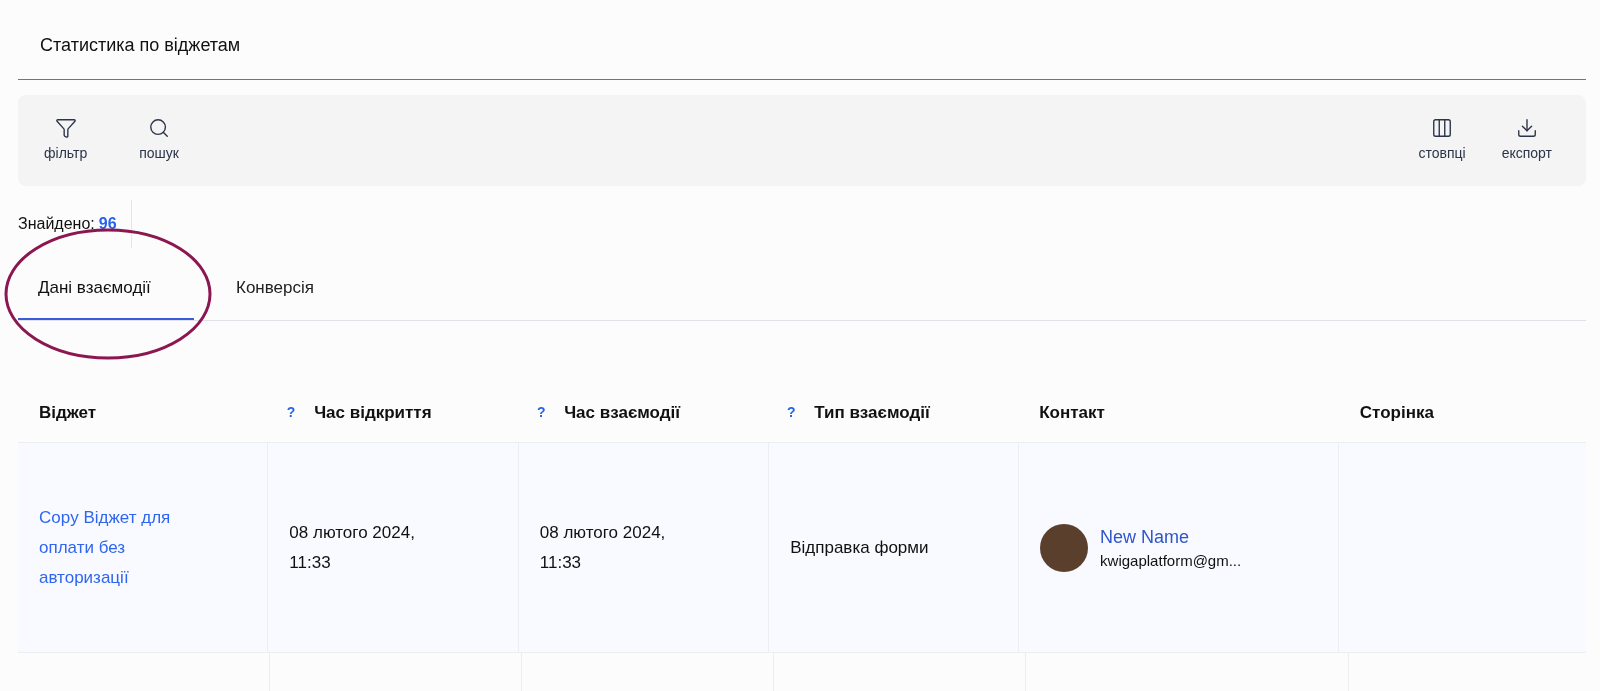 The width and height of the screenshot is (1600, 691). I want to click on filter-button: фільтр, so click(66, 140).